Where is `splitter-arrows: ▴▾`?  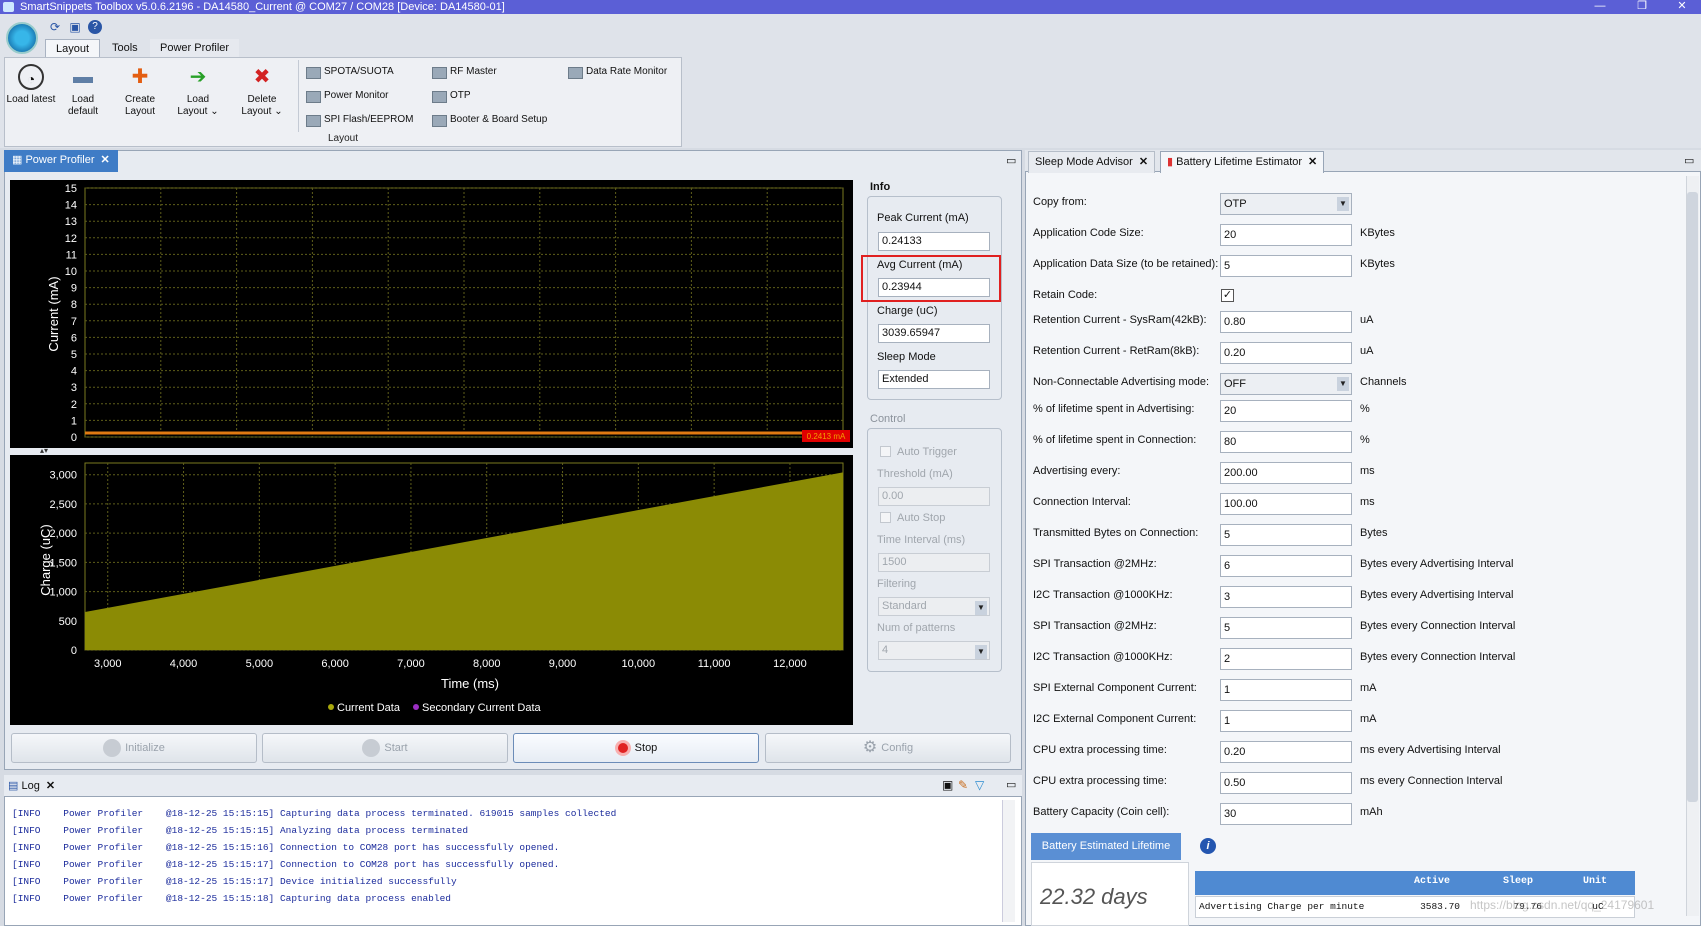
splitter-arrows: ▴▾ is located at coordinates (50, 451).